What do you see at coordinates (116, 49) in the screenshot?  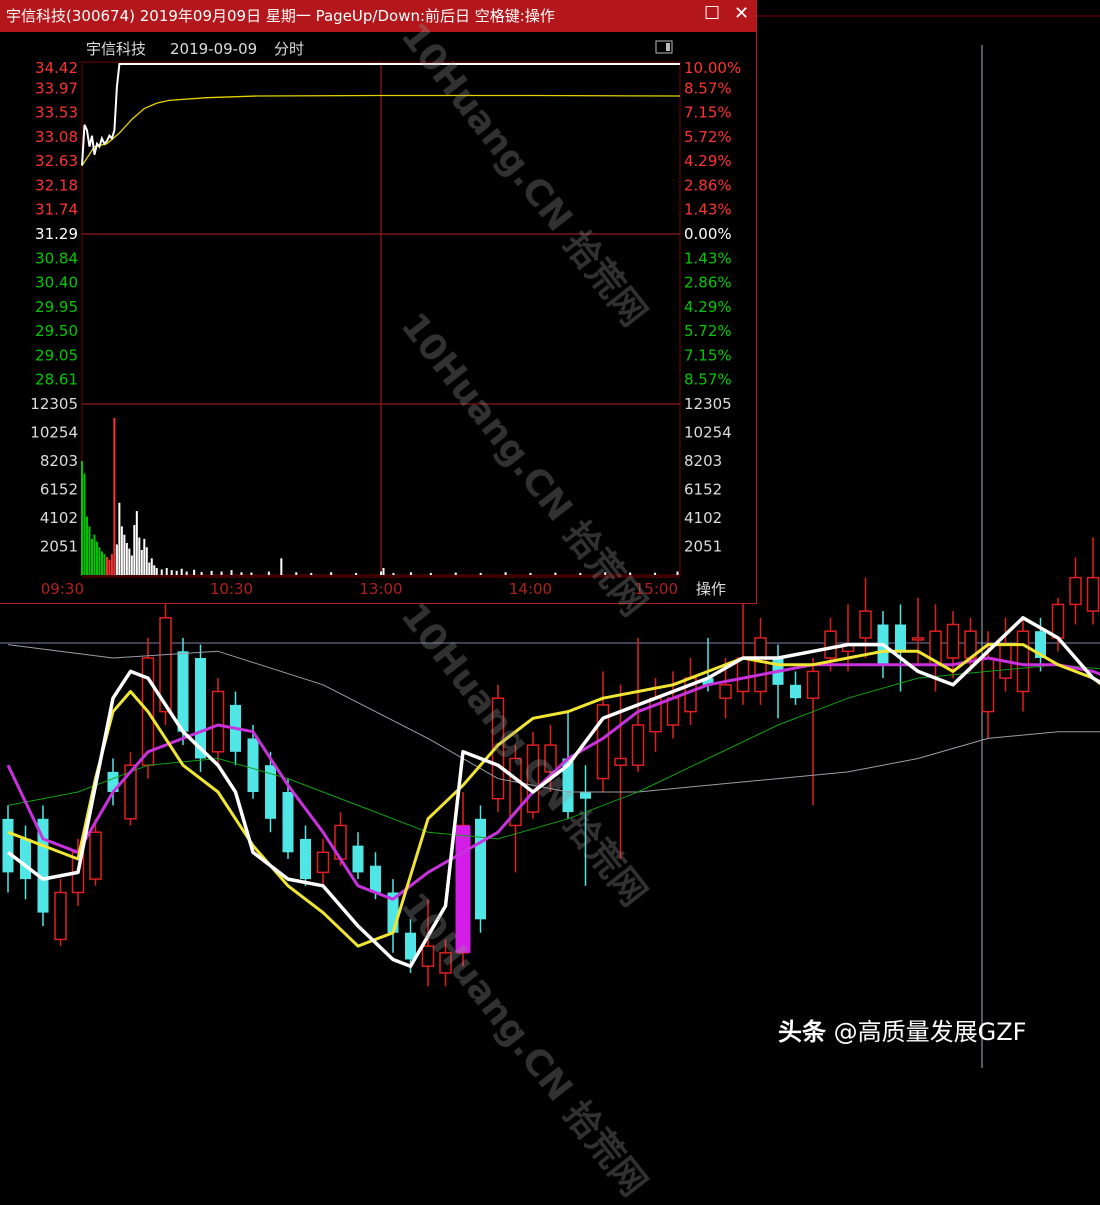 I see `stock-name: 宇信科技` at bounding box center [116, 49].